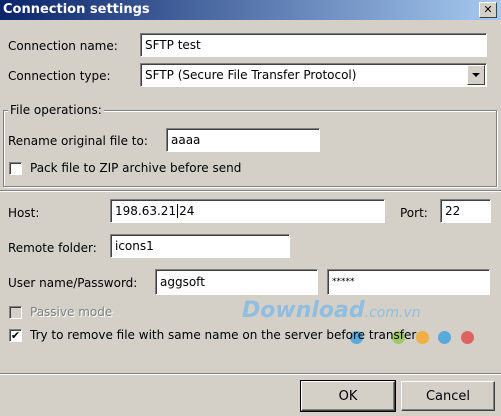 The image size is (501, 416). I want to click on zip-checkbox, so click(15, 168).